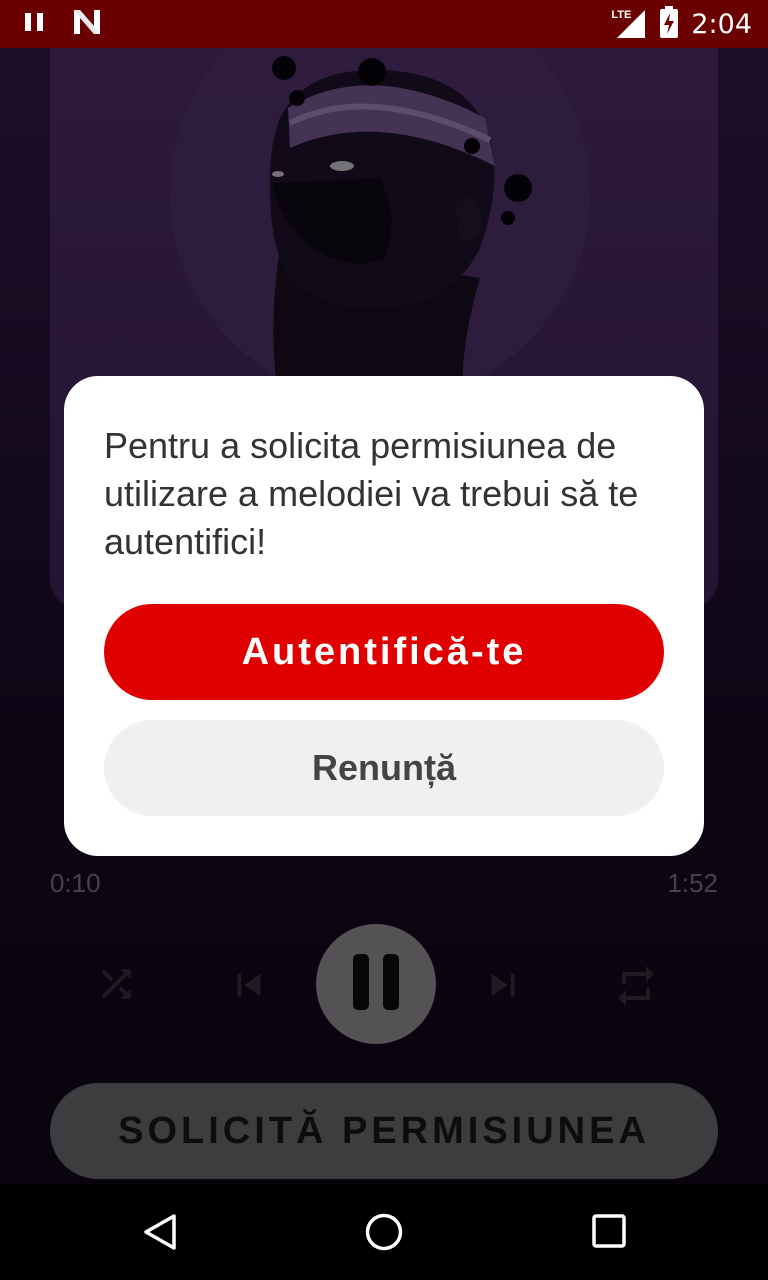  What do you see at coordinates (669, 24) in the screenshot?
I see `battery-charging-icon` at bounding box center [669, 24].